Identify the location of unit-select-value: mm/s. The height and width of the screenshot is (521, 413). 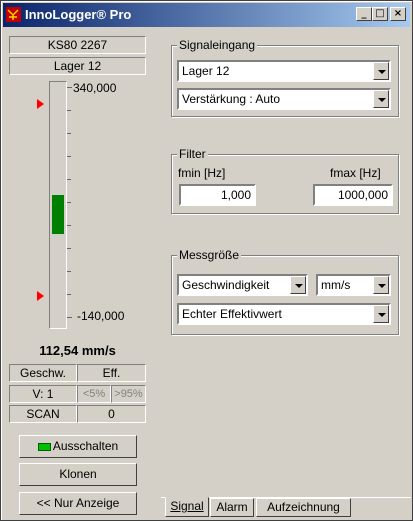
(336, 285).